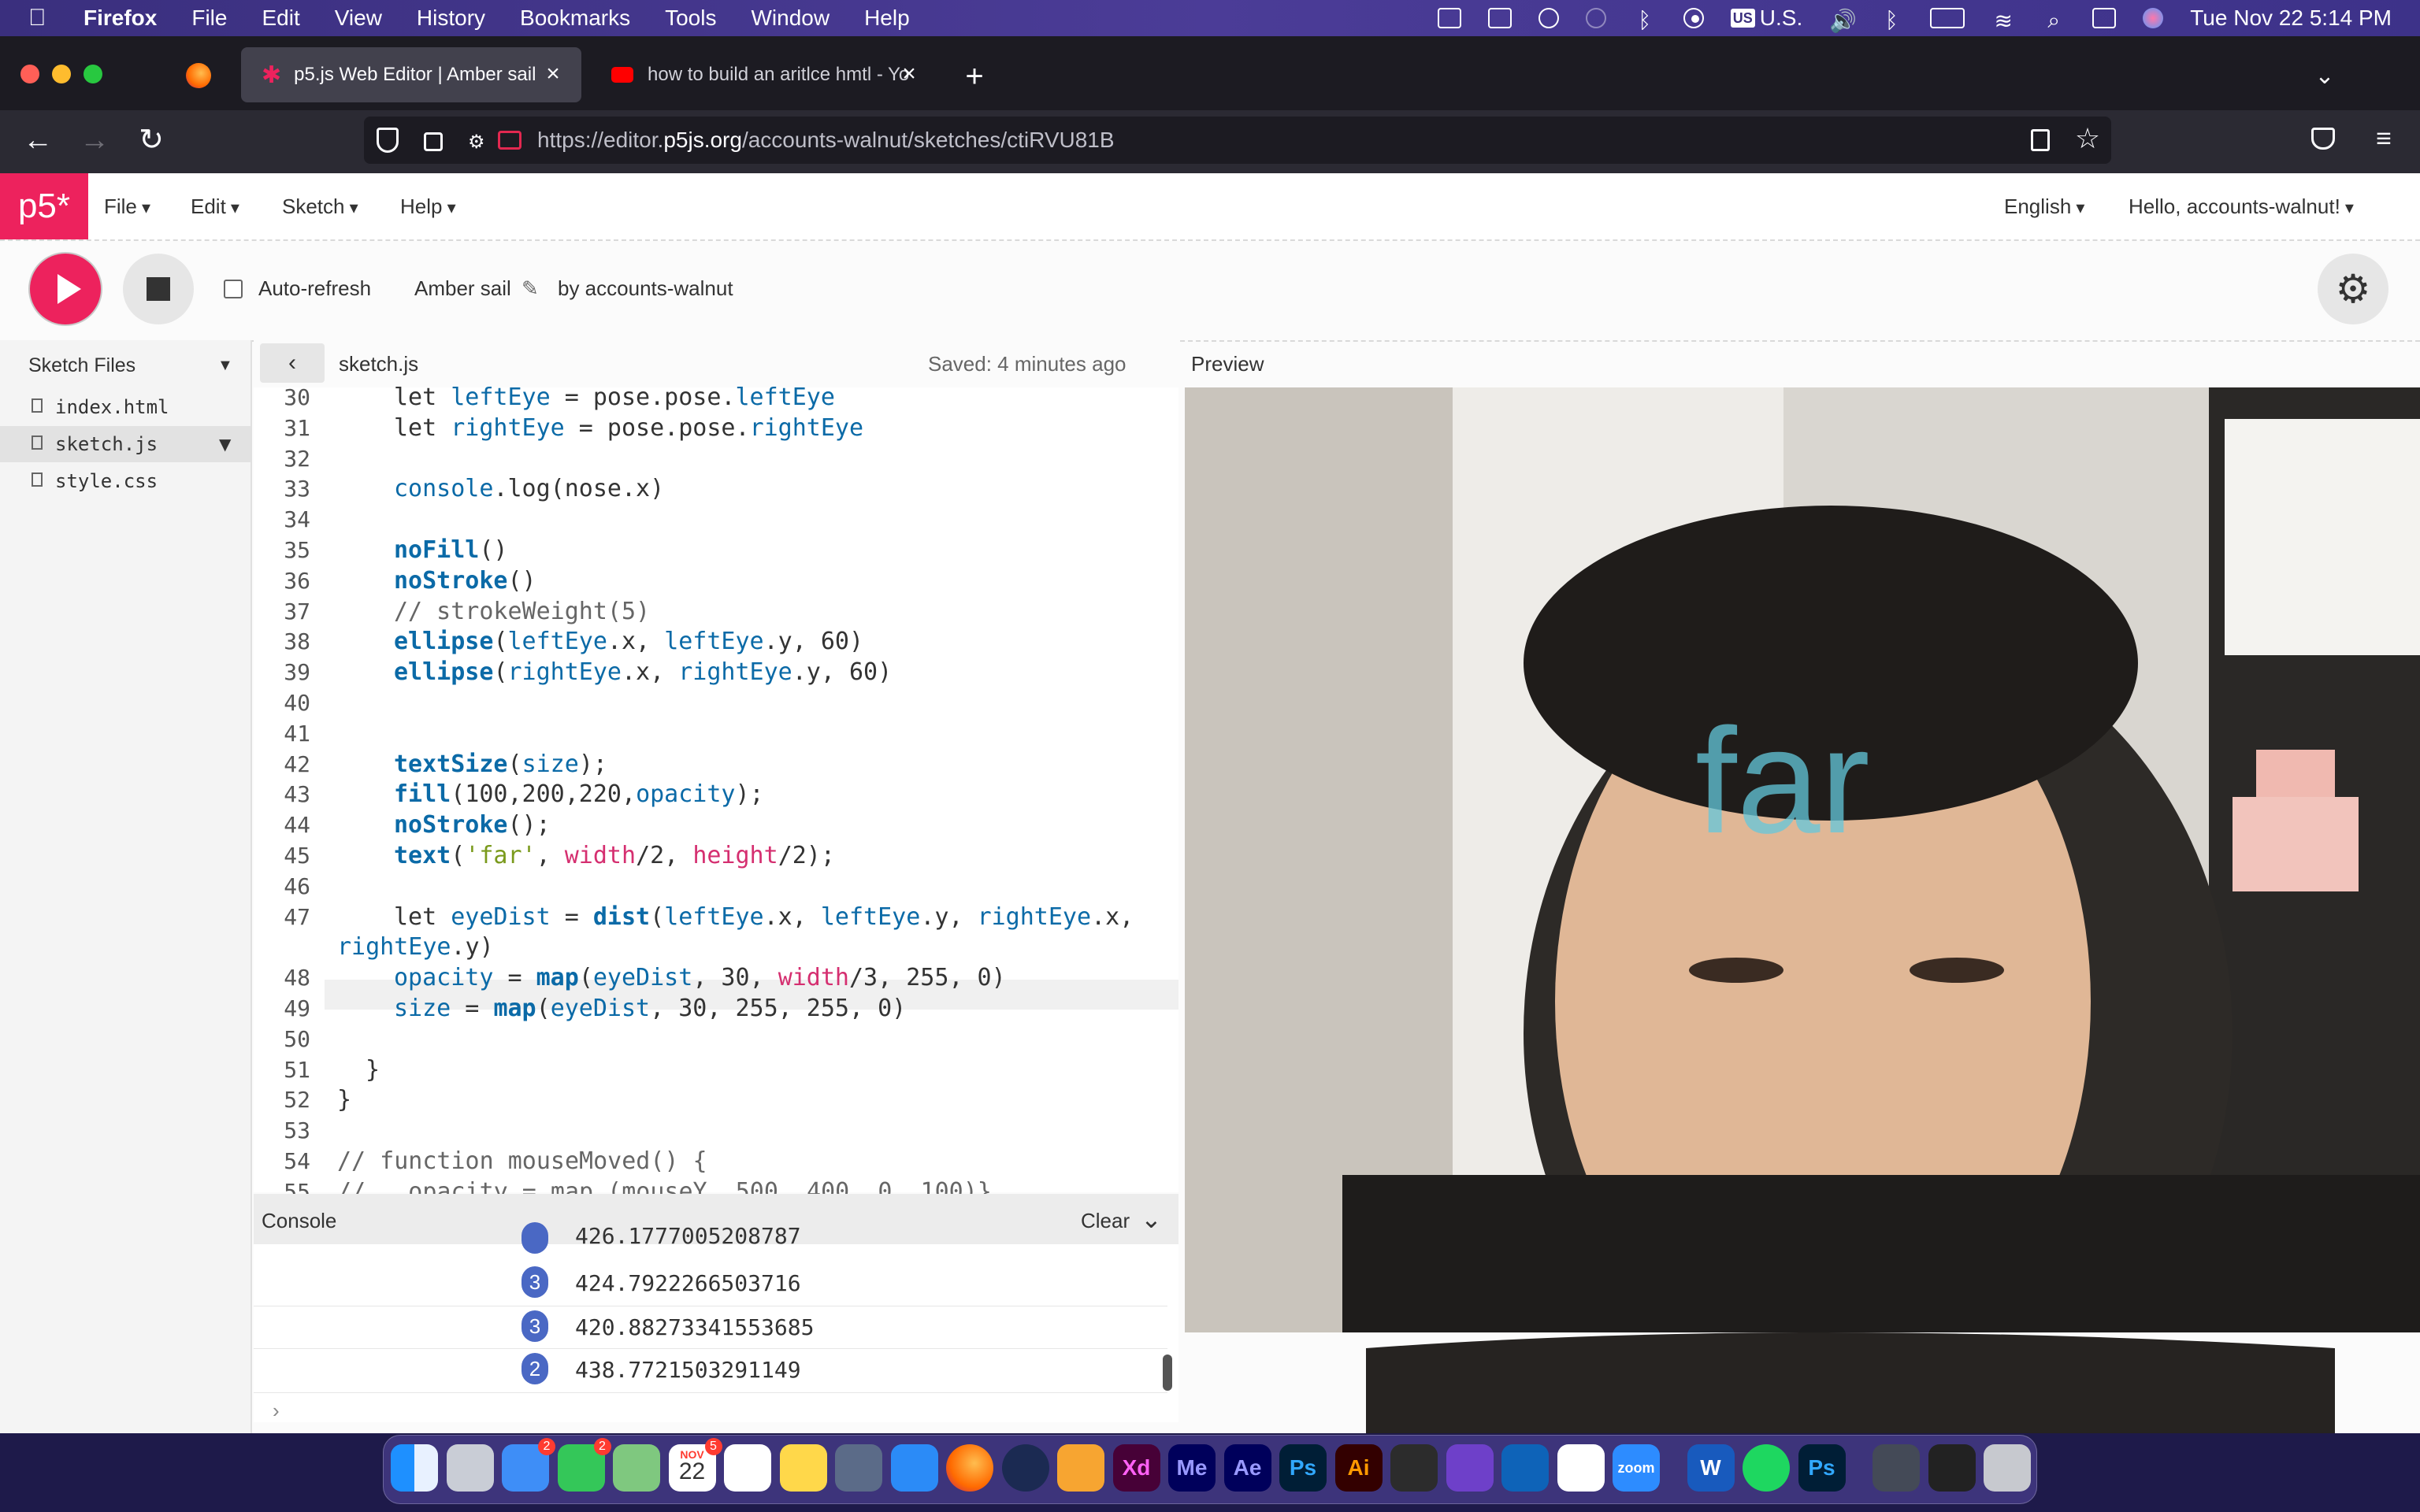 The image size is (2420, 1512). What do you see at coordinates (1449, 18) in the screenshot?
I see `camera-icon` at bounding box center [1449, 18].